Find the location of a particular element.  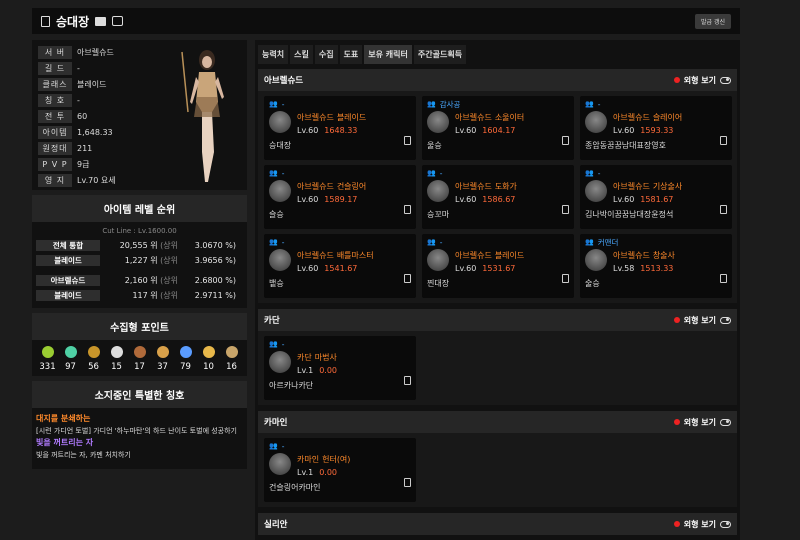

character-class-row: 카마인 헌터(여) is located at coordinates (323, 459).